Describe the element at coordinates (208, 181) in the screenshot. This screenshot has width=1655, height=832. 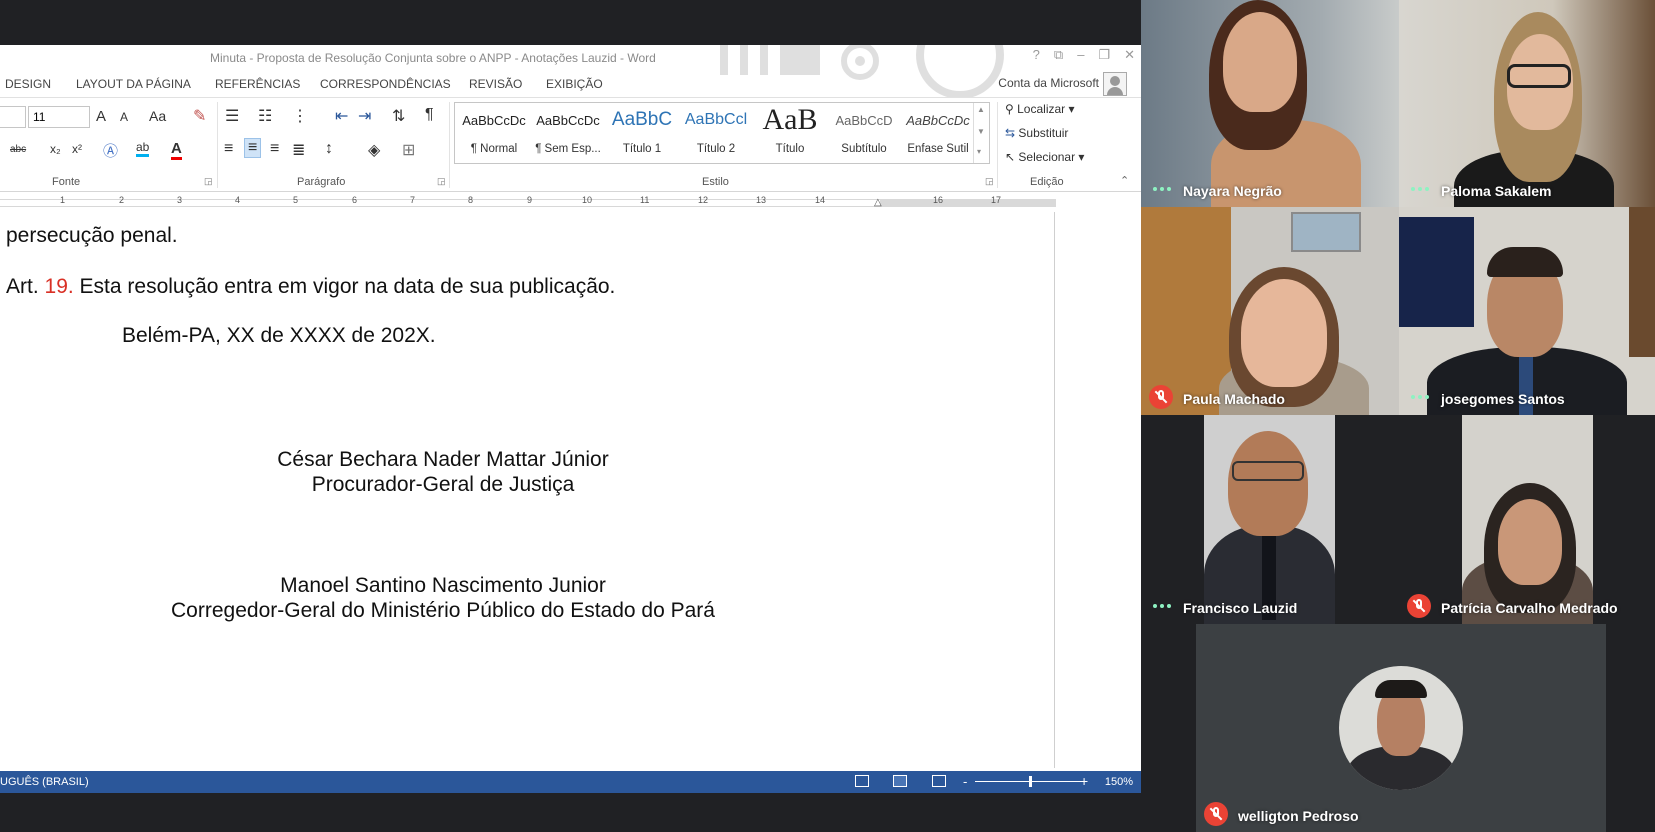
I see `dialog-launcher-icon: ◲` at that location.